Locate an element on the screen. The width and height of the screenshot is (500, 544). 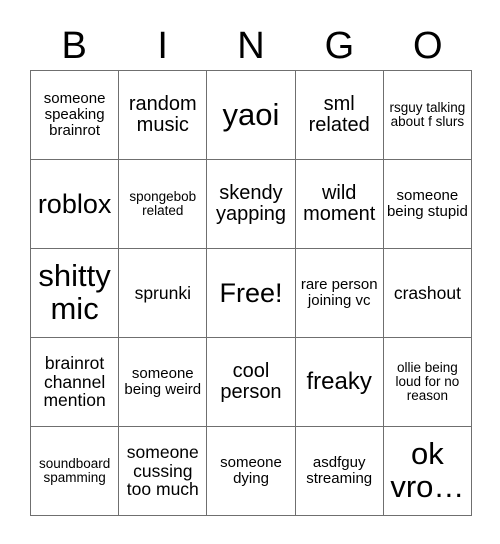
bingo-square: sprunki is located at coordinates (163, 293).